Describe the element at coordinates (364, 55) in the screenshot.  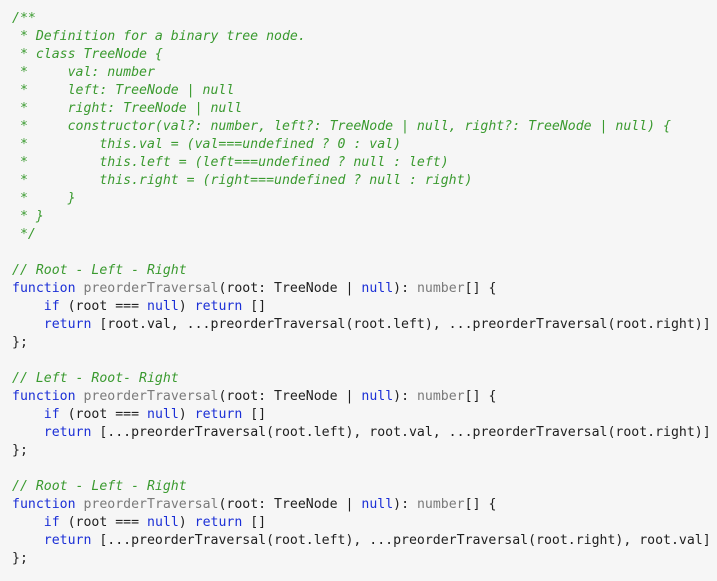
I see `code-line: * class TreeNode {` at that location.